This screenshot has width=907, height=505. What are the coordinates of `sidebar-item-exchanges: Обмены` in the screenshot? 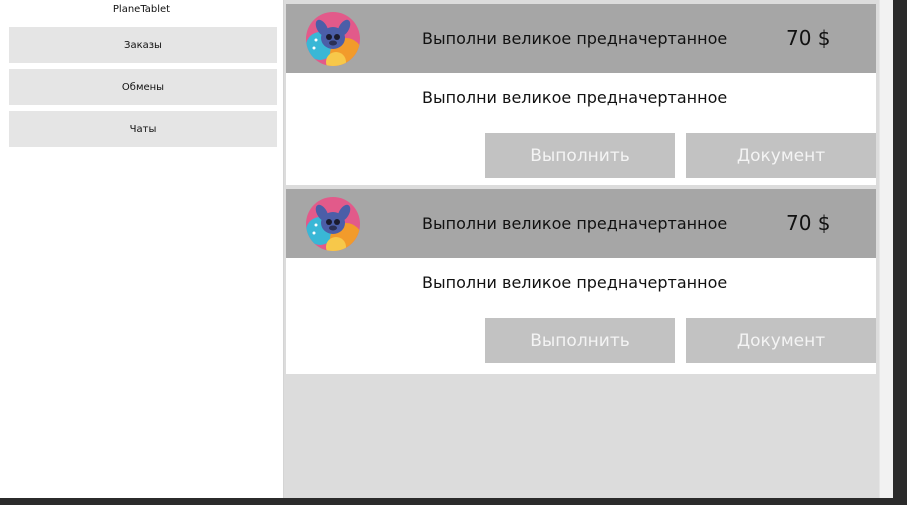 It's located at (143, 87).